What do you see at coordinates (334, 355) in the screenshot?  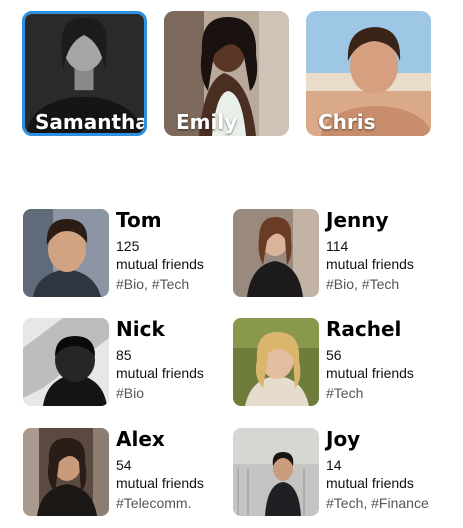 I see `mutual-count: 56` at bounding box center [334, 355].